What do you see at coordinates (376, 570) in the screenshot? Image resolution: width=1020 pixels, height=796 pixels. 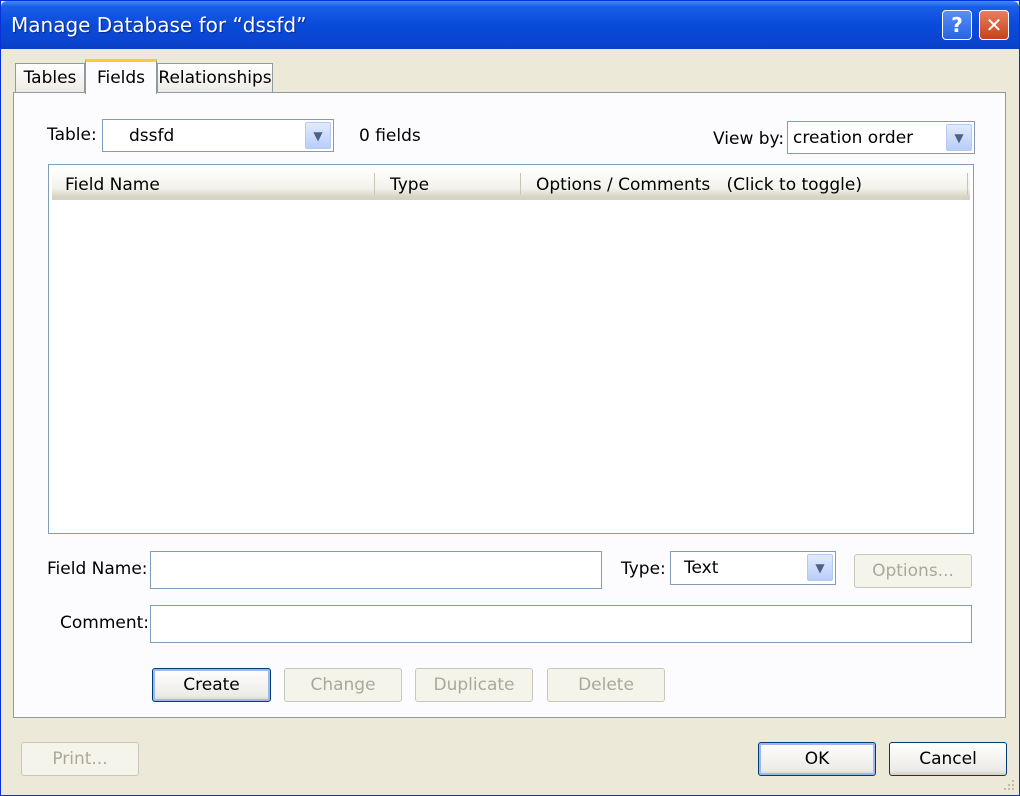 I see `field-name-input` at bounding box center [376, 570].